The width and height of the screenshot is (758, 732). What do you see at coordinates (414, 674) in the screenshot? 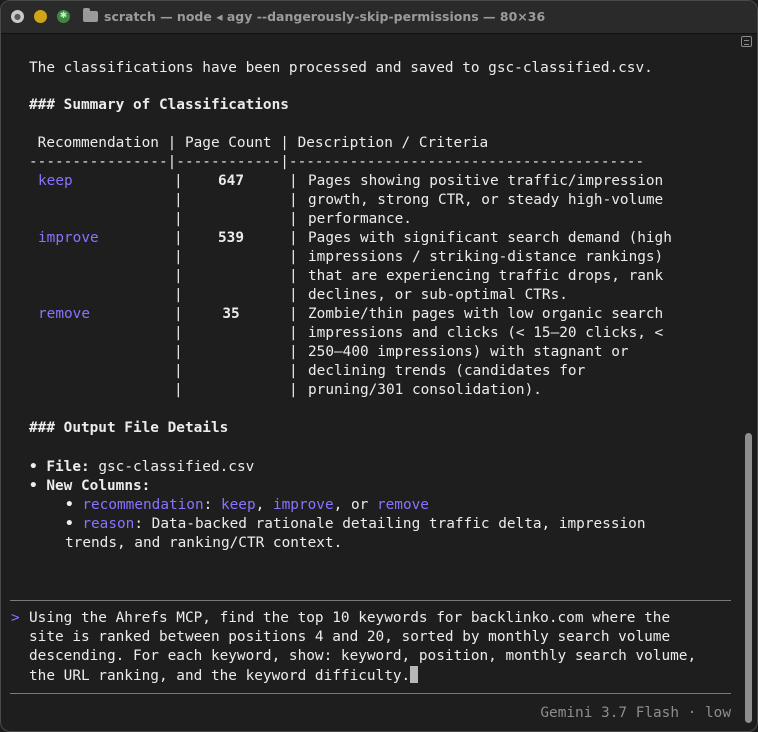
I see `text-cursor` at bounding box center [414, 674].